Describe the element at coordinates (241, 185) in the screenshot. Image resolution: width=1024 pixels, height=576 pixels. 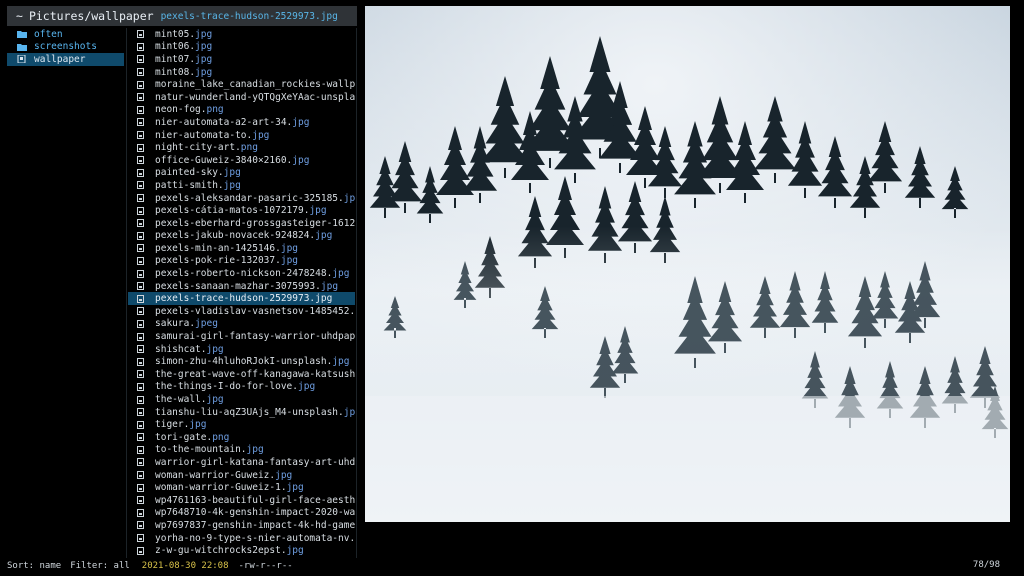
I see `file-row: patti-smith. jpg` at that location.